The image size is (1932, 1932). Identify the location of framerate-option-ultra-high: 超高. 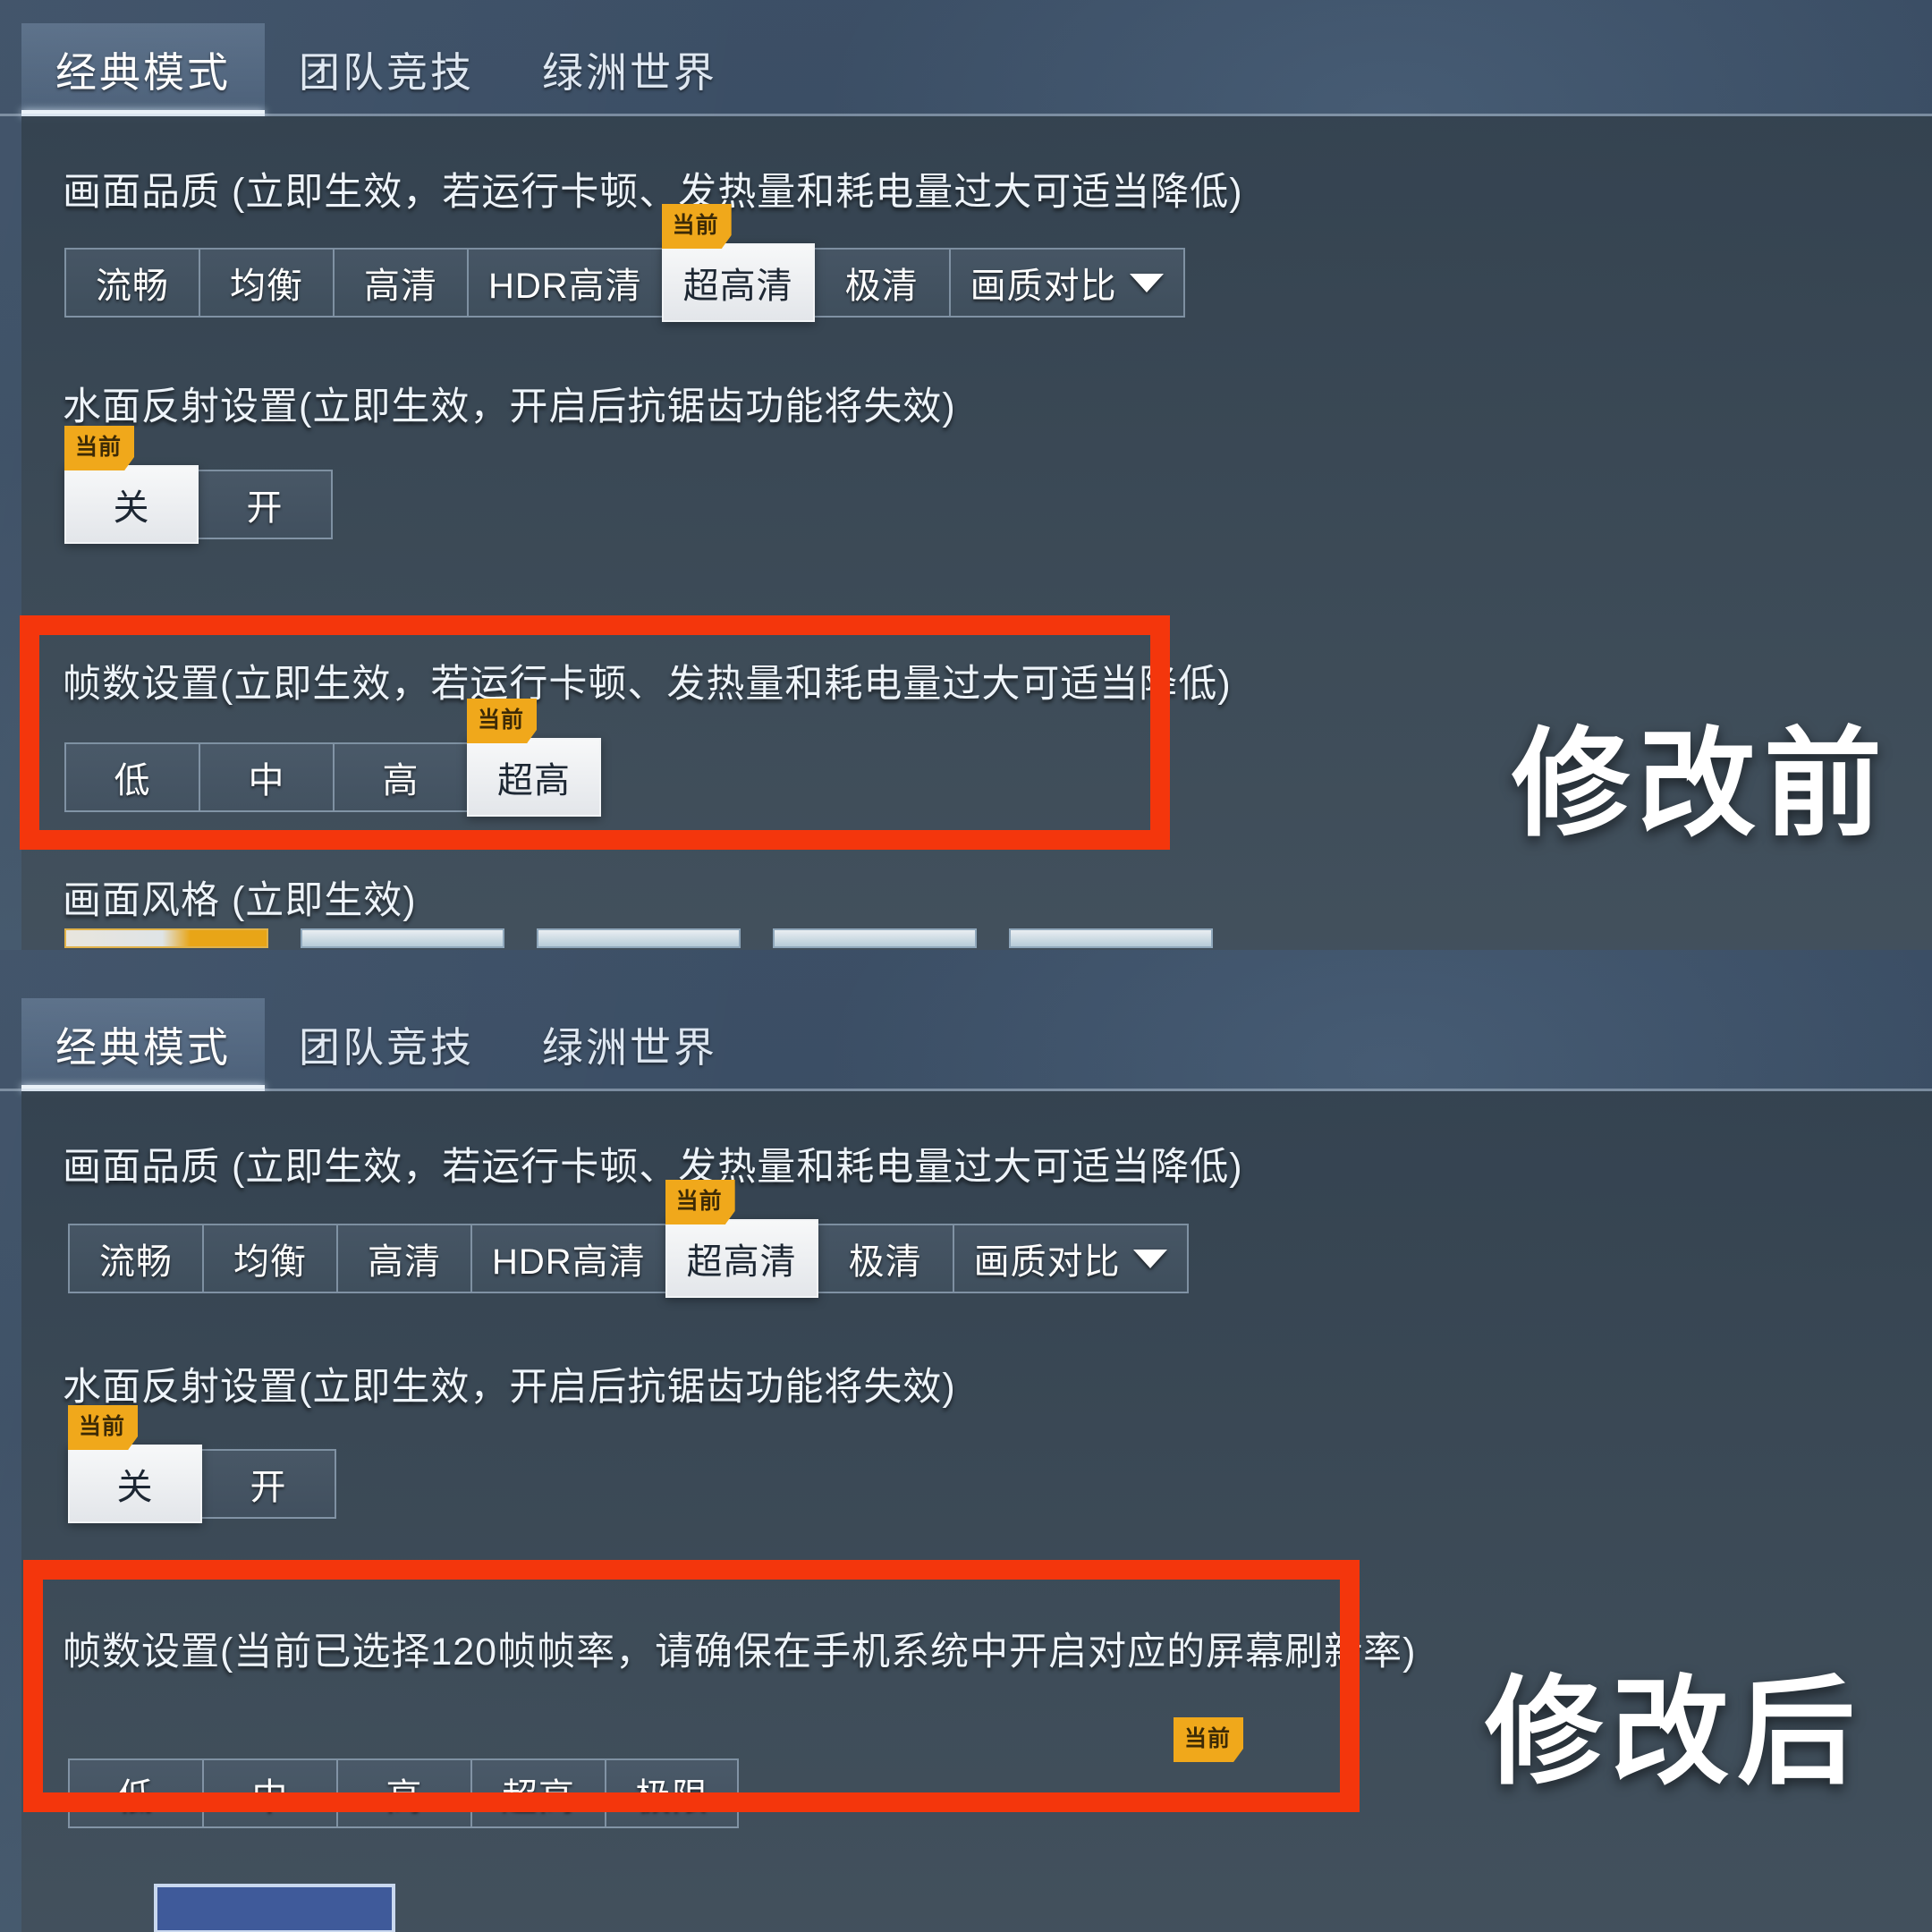
(537, 1793).